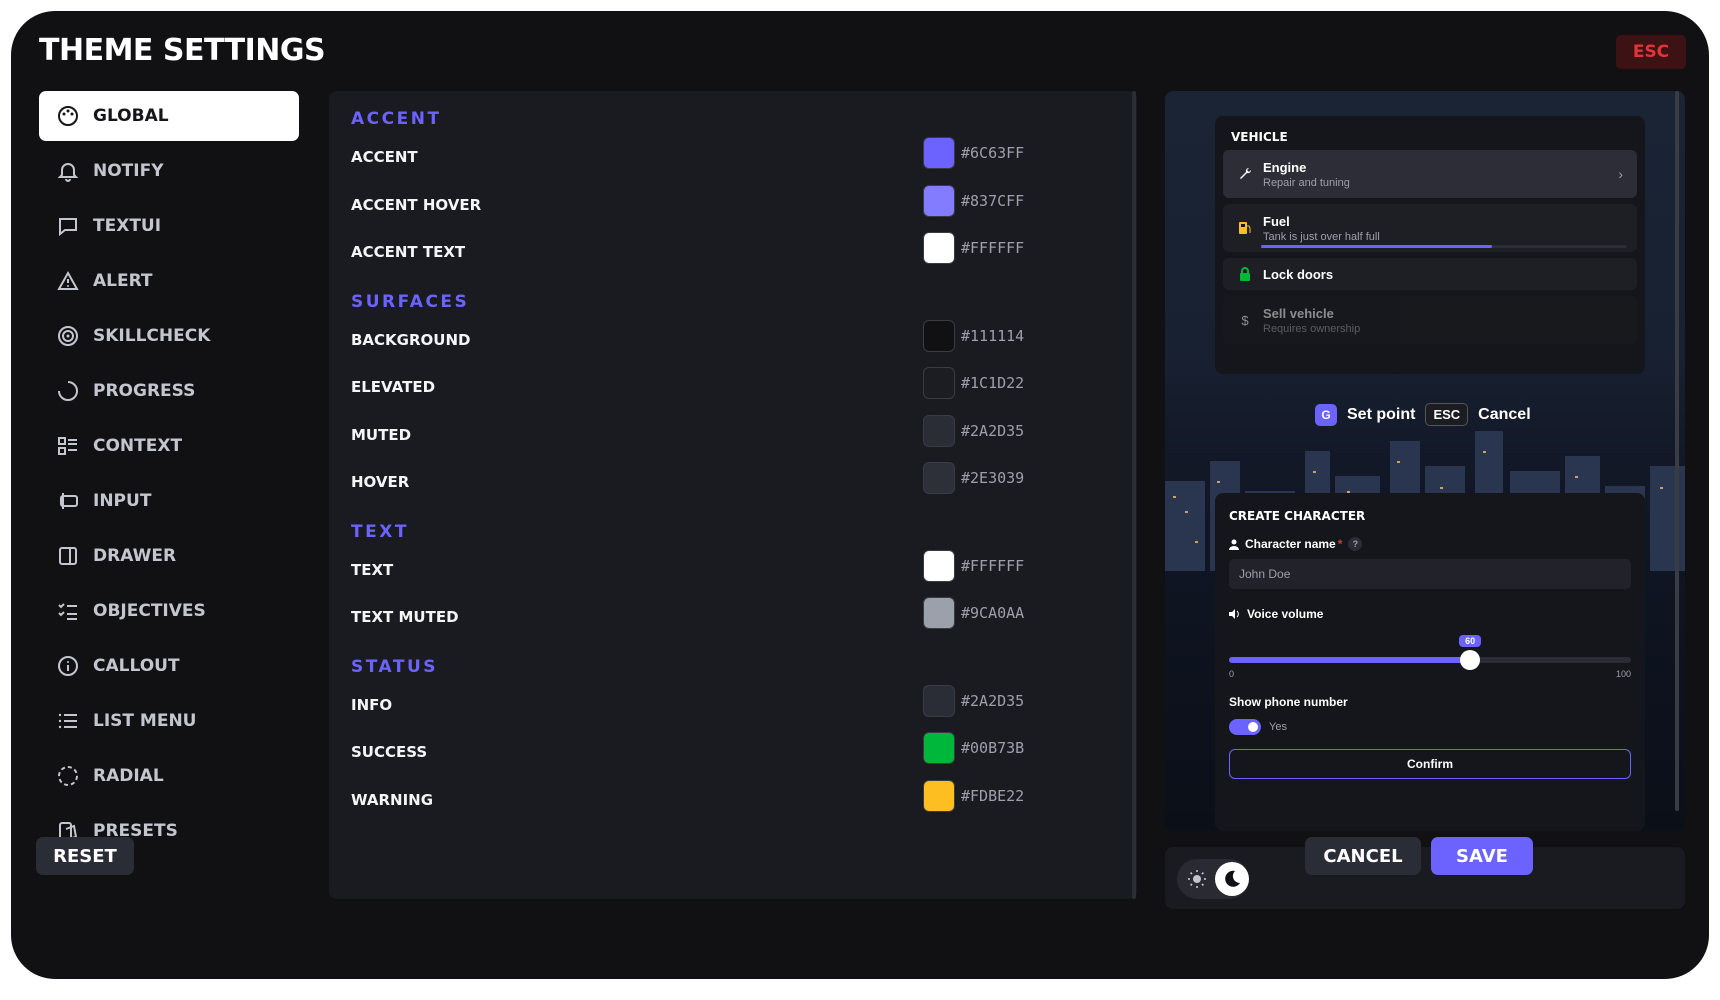 This screenshot has width=1720, height=1000. I want to click on menu-item-engine: Engine Repair and tuning ›, so click(1430, 174).